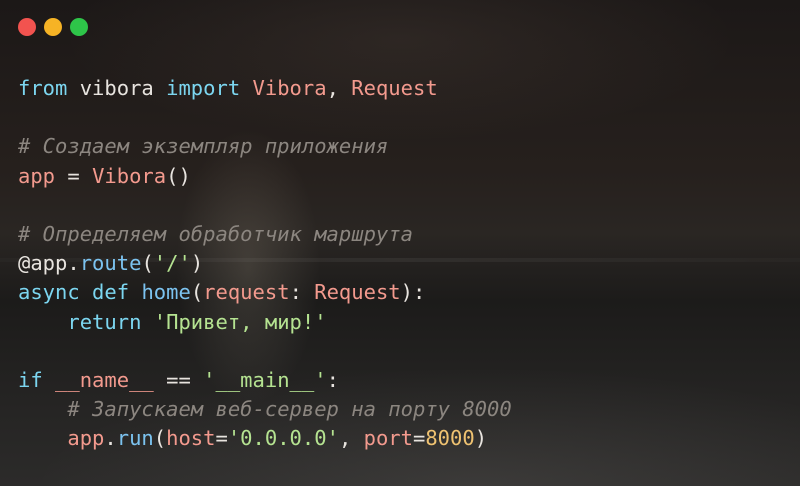  I want to click on close-dot-icon, so click(27, 27).